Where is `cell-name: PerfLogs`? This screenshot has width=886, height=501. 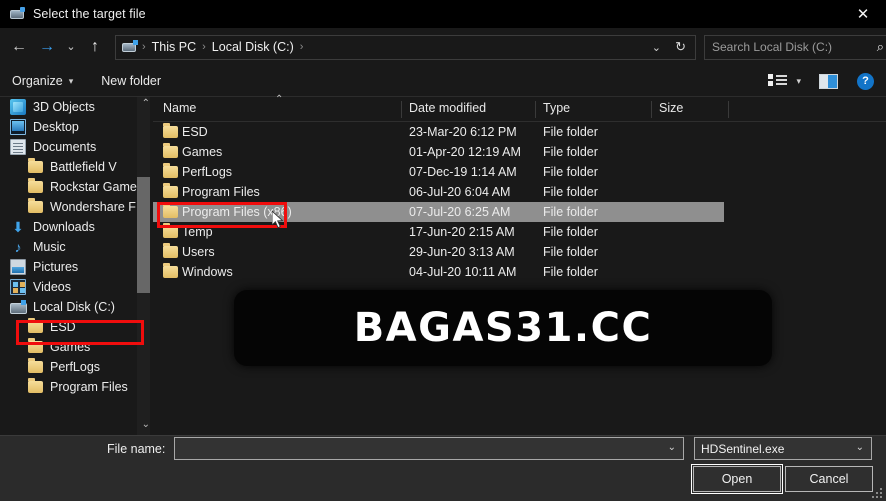 cell-name: PerfLogs is located at coordinates (207, 172).